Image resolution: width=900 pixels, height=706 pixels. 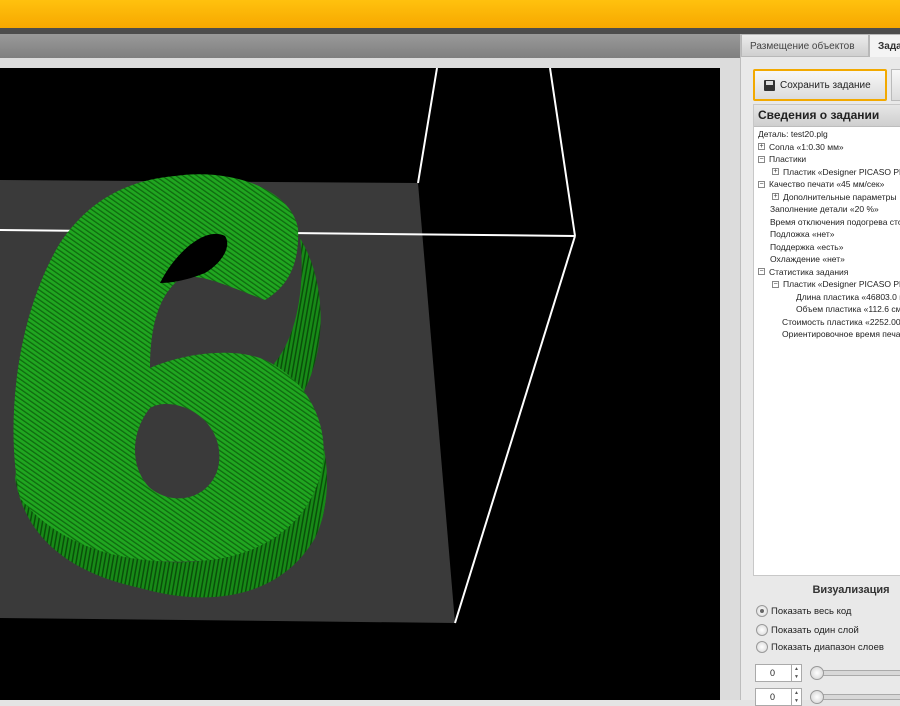 What do you see at coordinates (841, 334) in the screenshot?
I see `task-info-row-text: Ориентировочное время печати` at bounding box center [841, 334].